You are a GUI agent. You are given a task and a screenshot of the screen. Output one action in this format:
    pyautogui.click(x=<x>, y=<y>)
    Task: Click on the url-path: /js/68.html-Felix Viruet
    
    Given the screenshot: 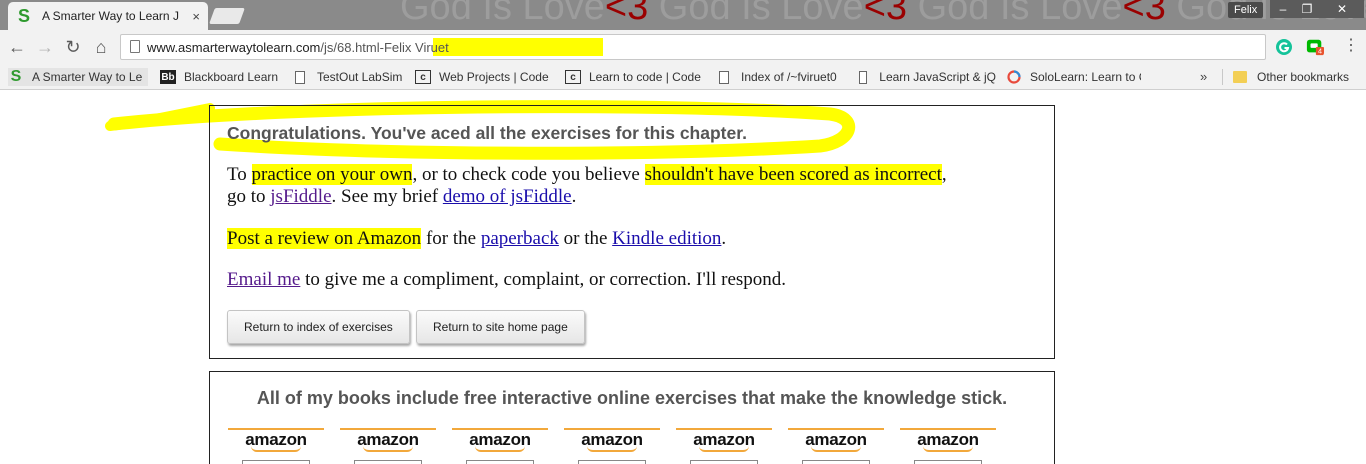 What is the action you would take?
    pyautogui.click(x=384, y=47)
    